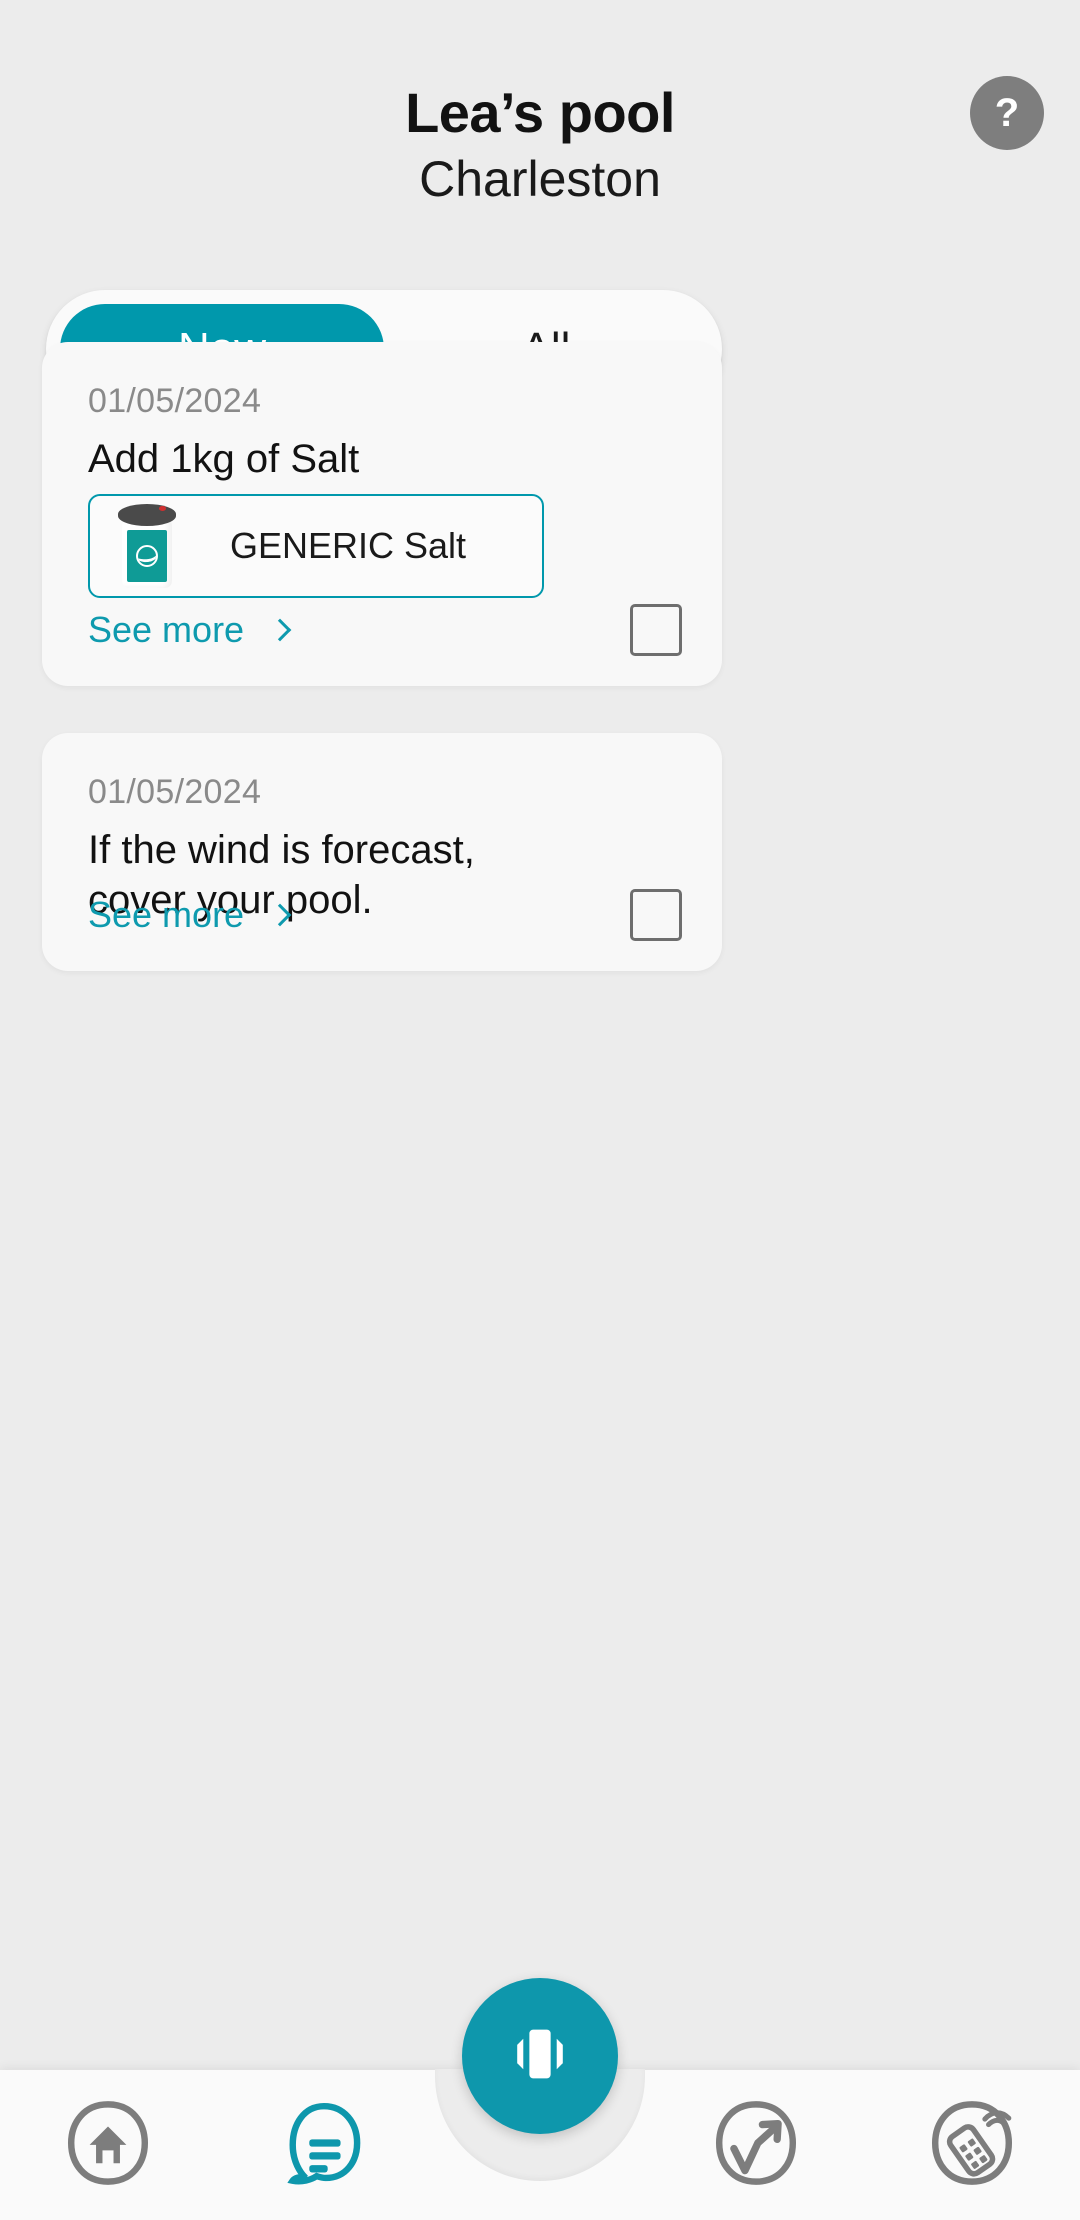  I want to click on trending-up-icon, so click(756, 2145).